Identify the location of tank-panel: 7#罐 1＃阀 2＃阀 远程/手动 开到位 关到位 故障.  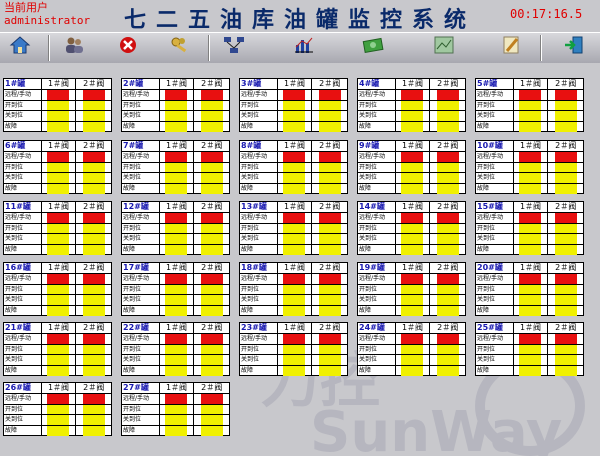
(175, 167).